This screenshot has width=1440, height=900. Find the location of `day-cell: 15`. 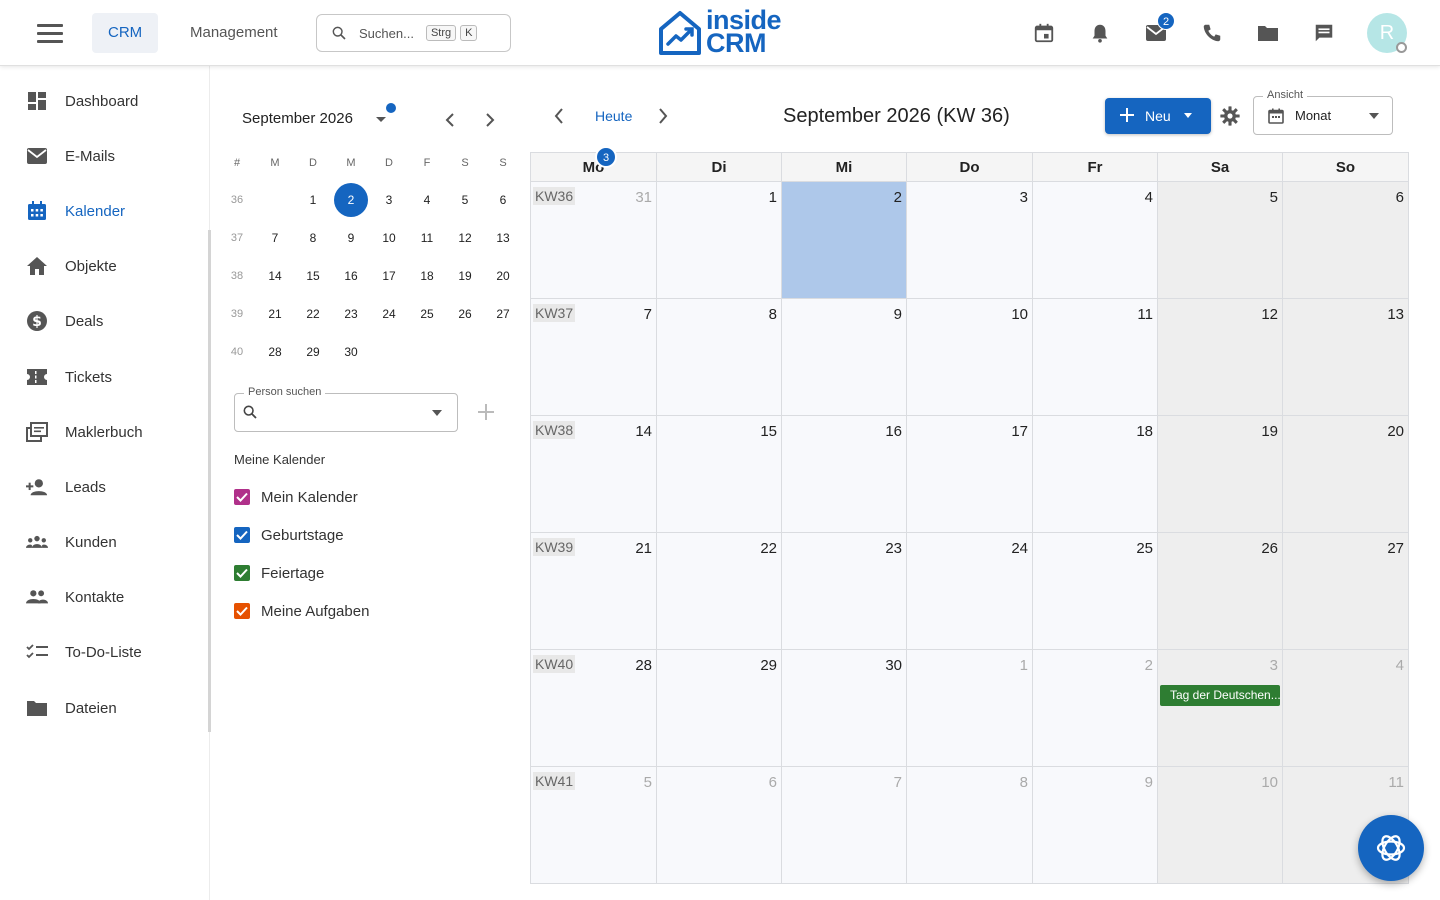

day-cell: 15 is located at coordinates (719, 474).